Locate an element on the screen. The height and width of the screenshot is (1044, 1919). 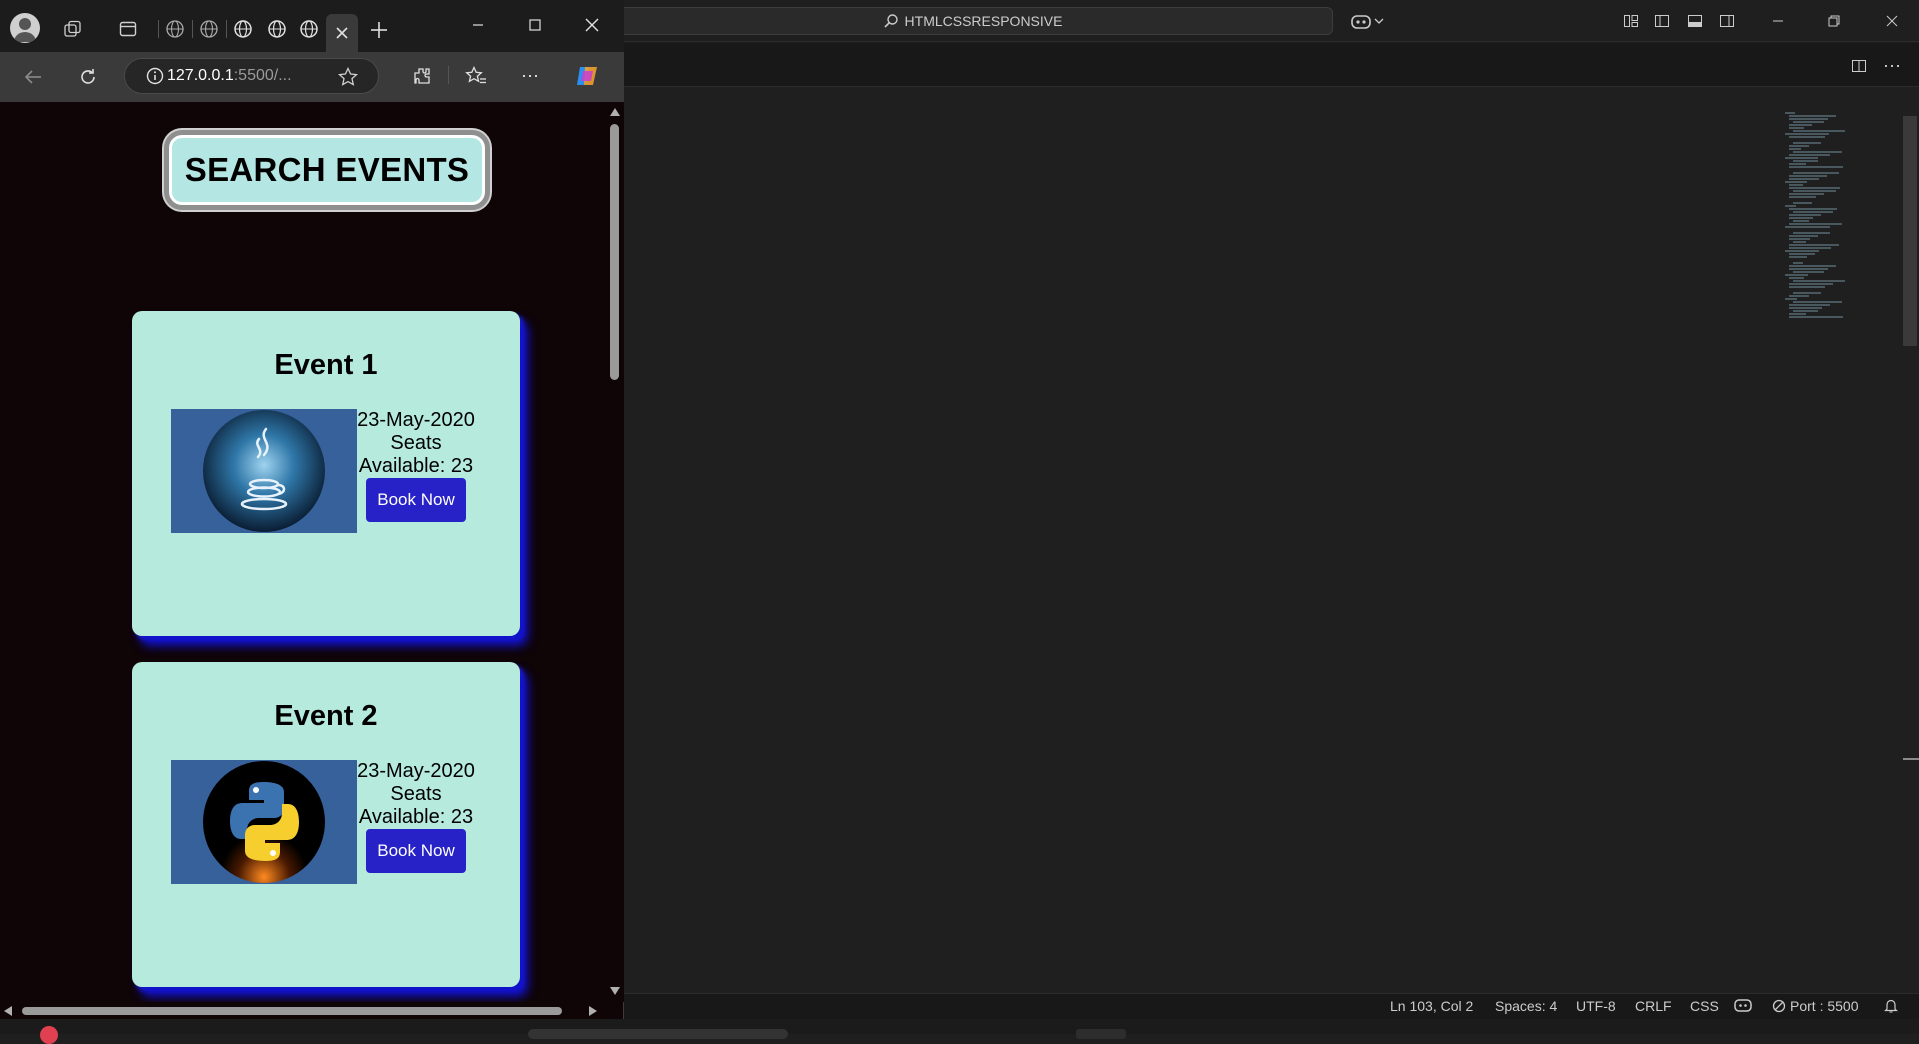
split-editor-icon is located at coordinates (1859, 66).